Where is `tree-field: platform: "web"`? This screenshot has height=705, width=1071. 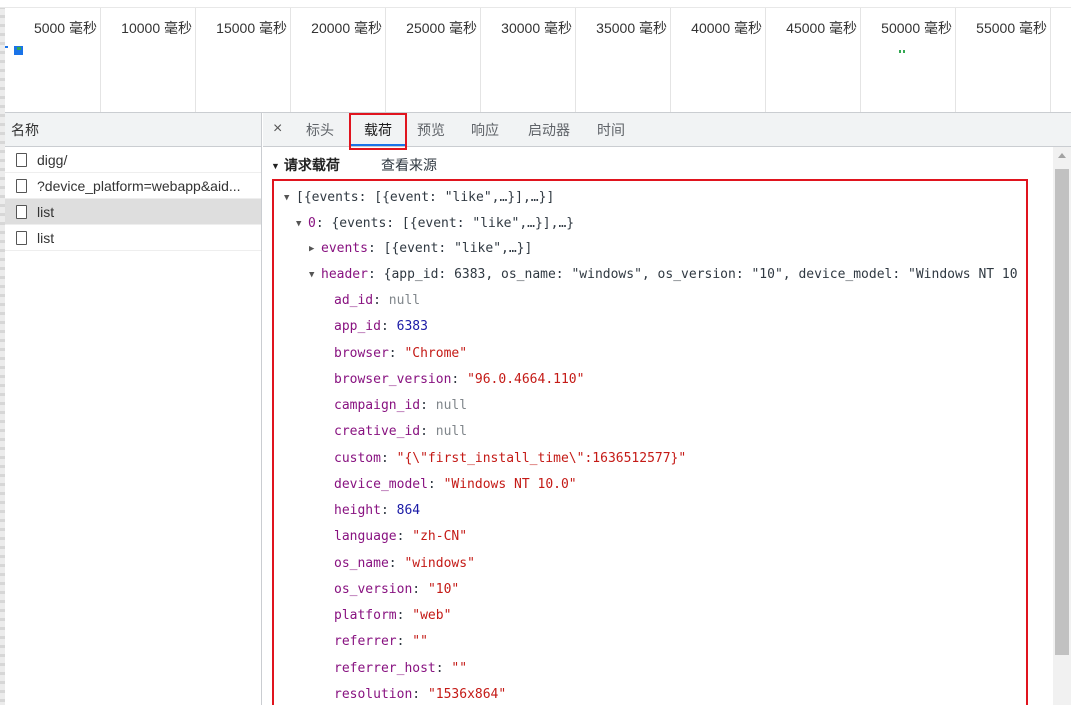
tree-field: platform: "web" is located at coordinates (392, 616).